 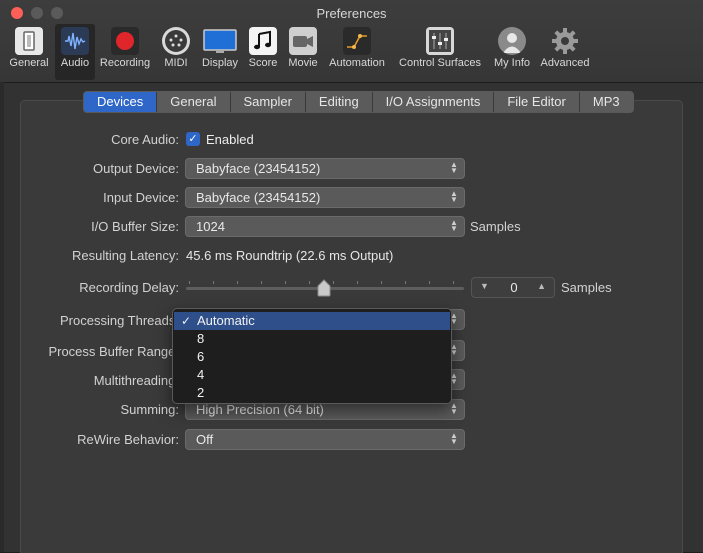 I want to click on toolbar-recording: Recording, so click(x=125, y=52).